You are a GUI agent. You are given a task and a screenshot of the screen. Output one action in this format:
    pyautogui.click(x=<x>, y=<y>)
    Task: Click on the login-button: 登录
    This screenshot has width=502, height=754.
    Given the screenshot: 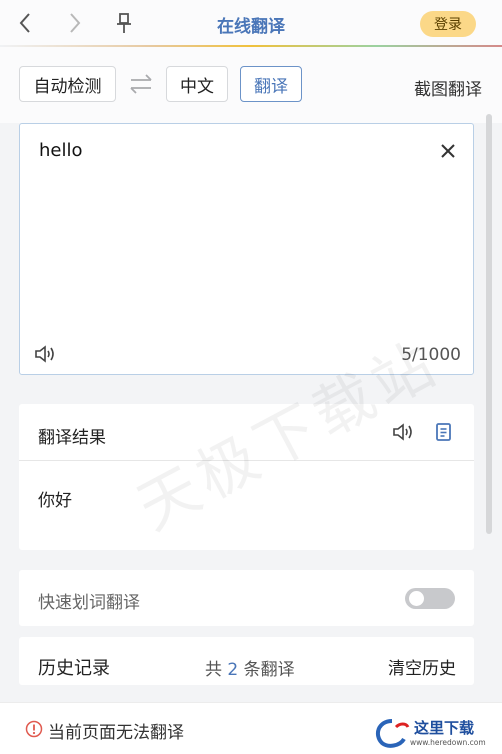 What is the action you would take?
    pyautogui.click(x=448, y=24)
    